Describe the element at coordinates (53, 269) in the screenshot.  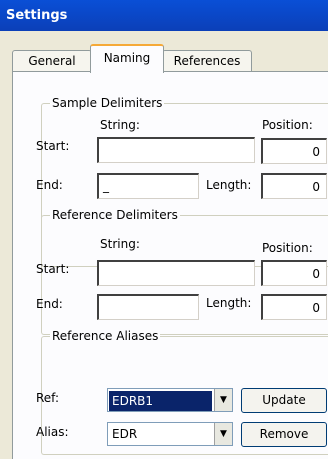
I see `reference-start-label: Start:` at that location.